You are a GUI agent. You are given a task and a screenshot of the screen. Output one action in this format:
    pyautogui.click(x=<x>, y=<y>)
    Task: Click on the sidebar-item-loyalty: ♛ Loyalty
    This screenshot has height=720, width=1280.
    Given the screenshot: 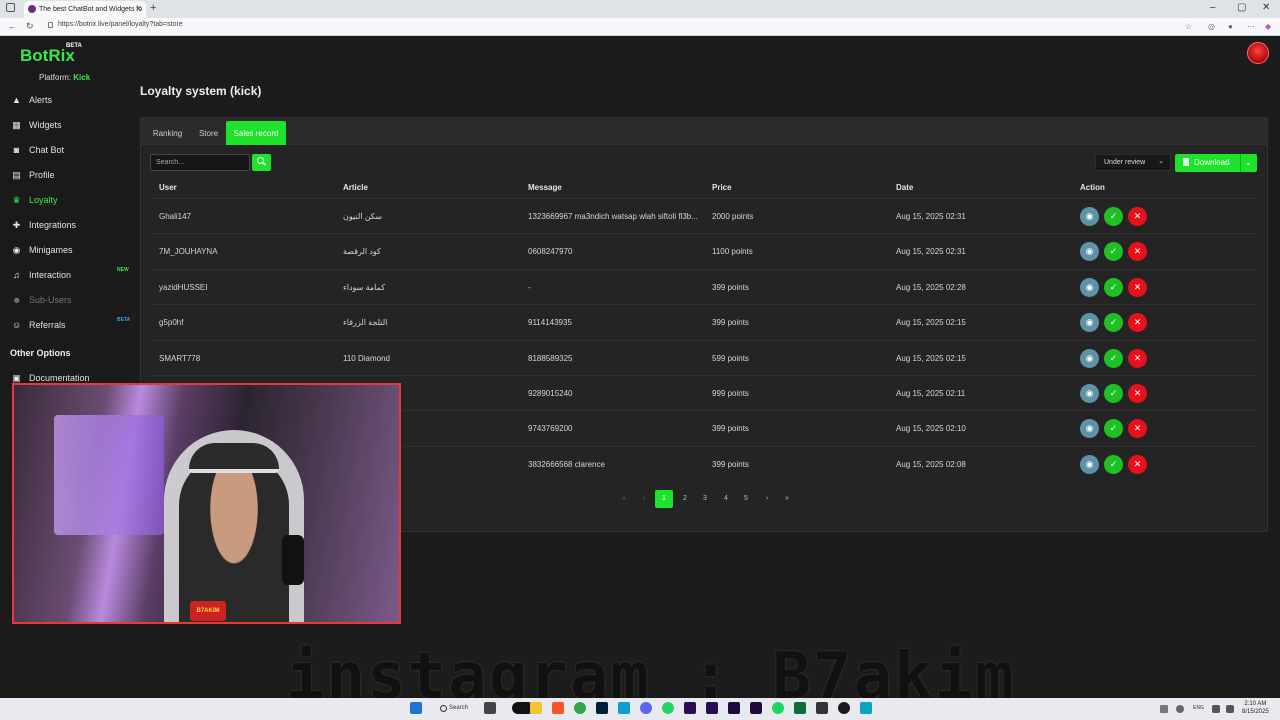 What is the action you would take?
    pyautogui.click(x=69, y=202)
    